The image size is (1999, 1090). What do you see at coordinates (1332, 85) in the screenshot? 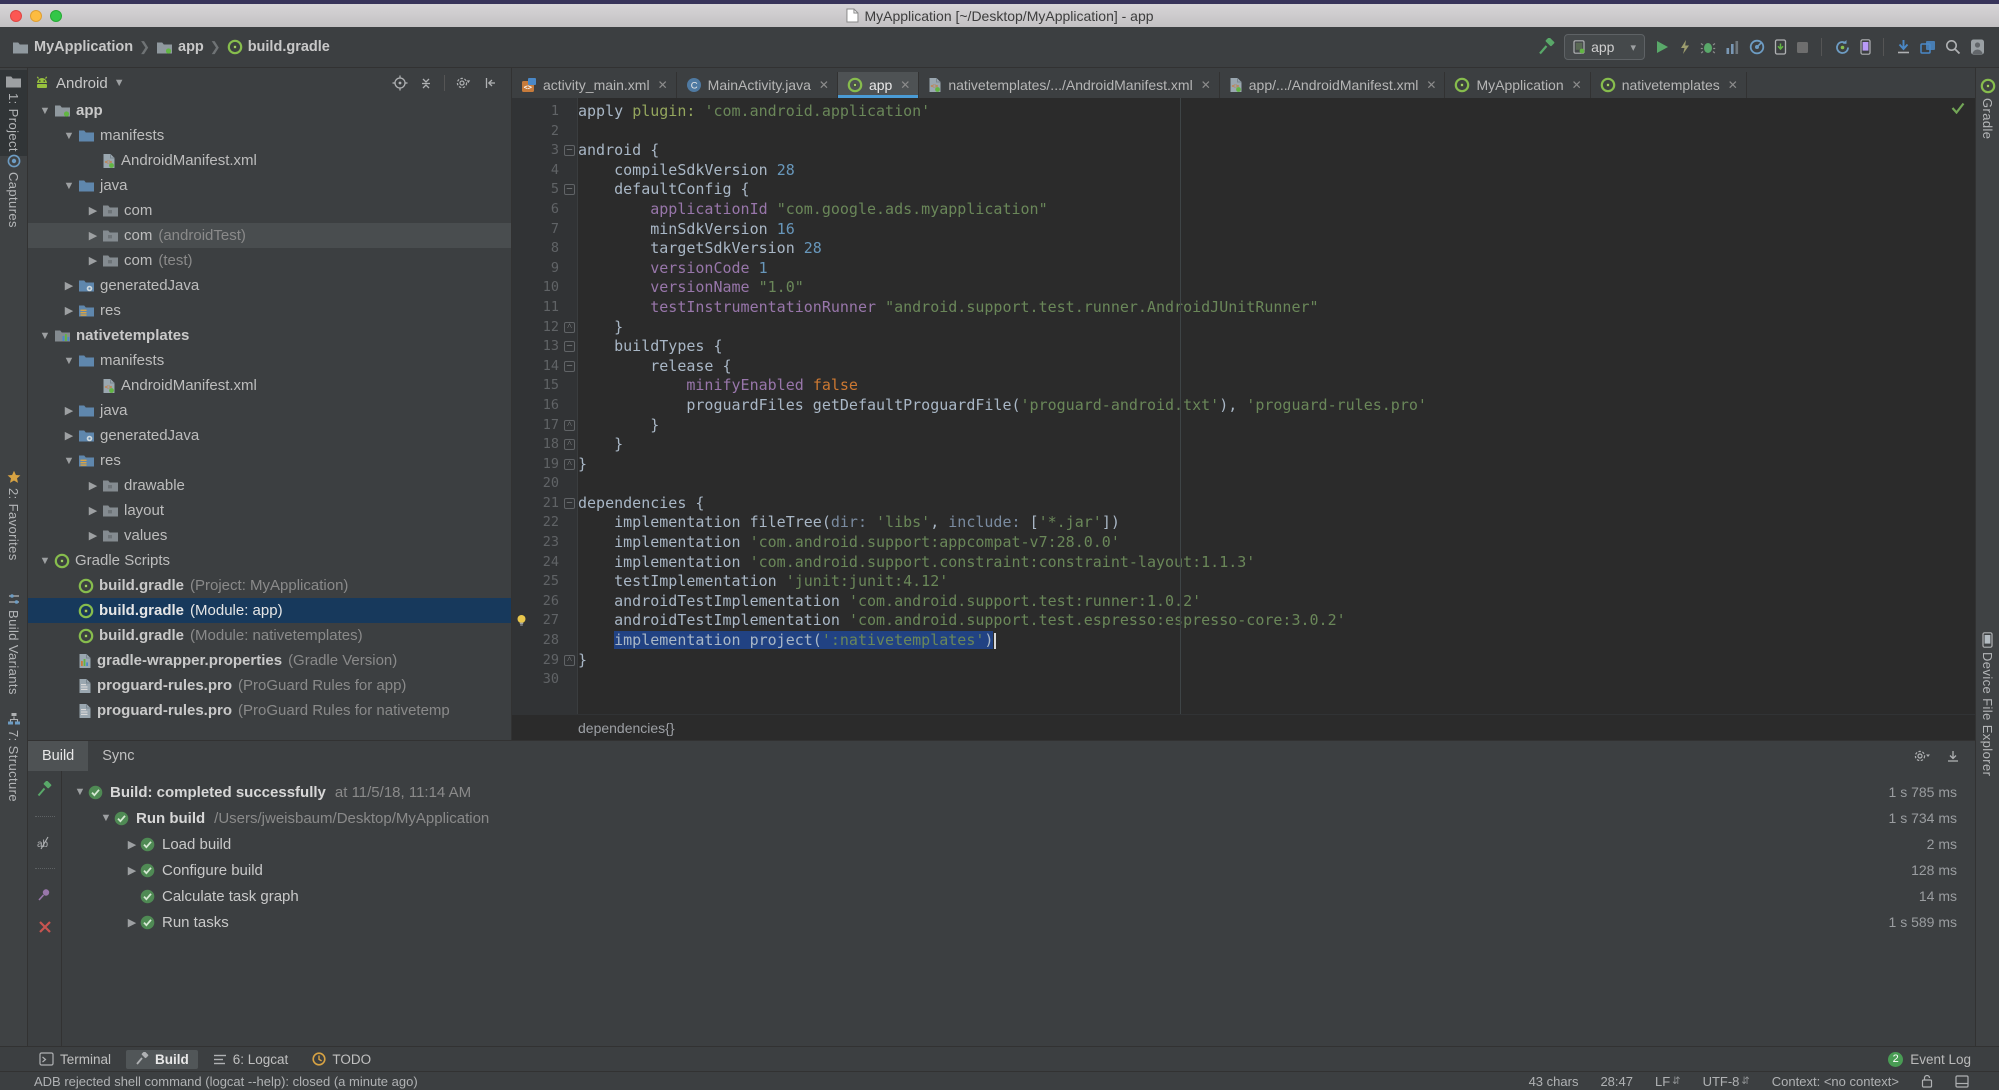
I see `editor-tab-app-----androidmanifest-xml: <> app/.../AndroidManifest.xml ✕` at bounding box center [1332, 85].